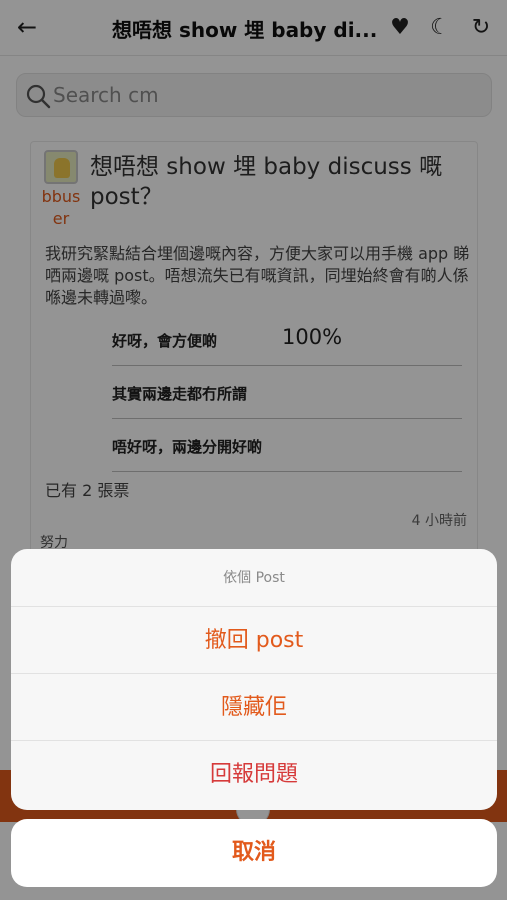  Describe the element at coordinates (254, 774) in the screenshot. I see `report-issue-button: 回報問題` at that location.